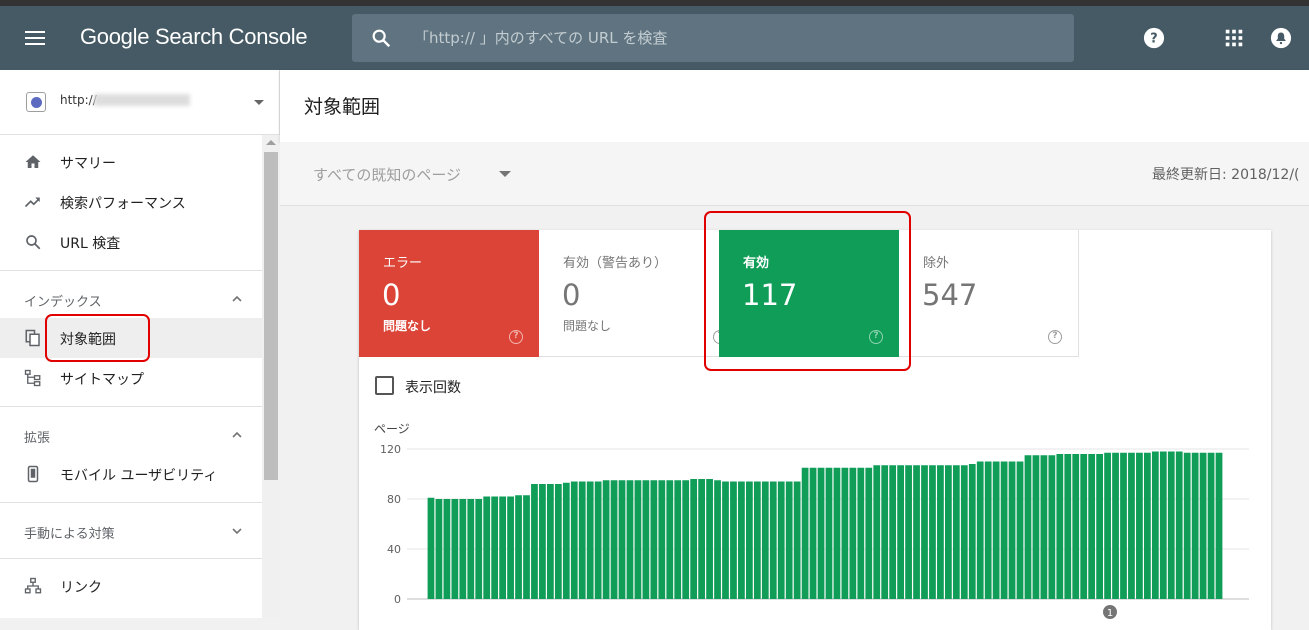 The width and height of the screenshot is (1309, 630). What do you see at coordinates (69, 532) in the screenshot?
I see `section-header-manual-actions: 手動による対策` at bounding box center [69, 532].